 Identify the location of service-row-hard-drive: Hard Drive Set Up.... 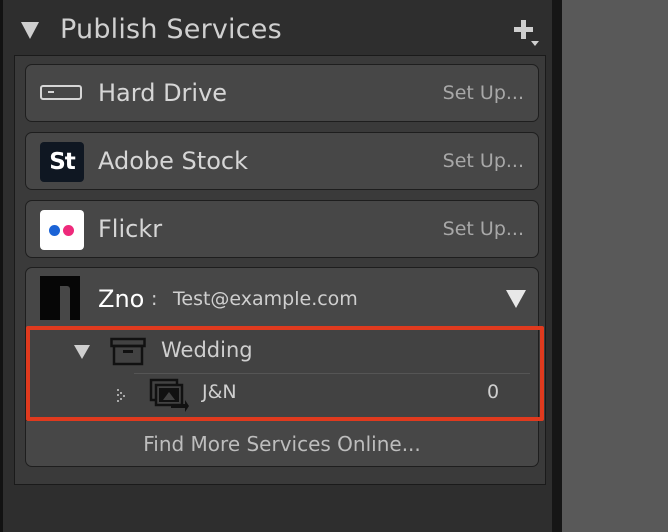
(282, 93).